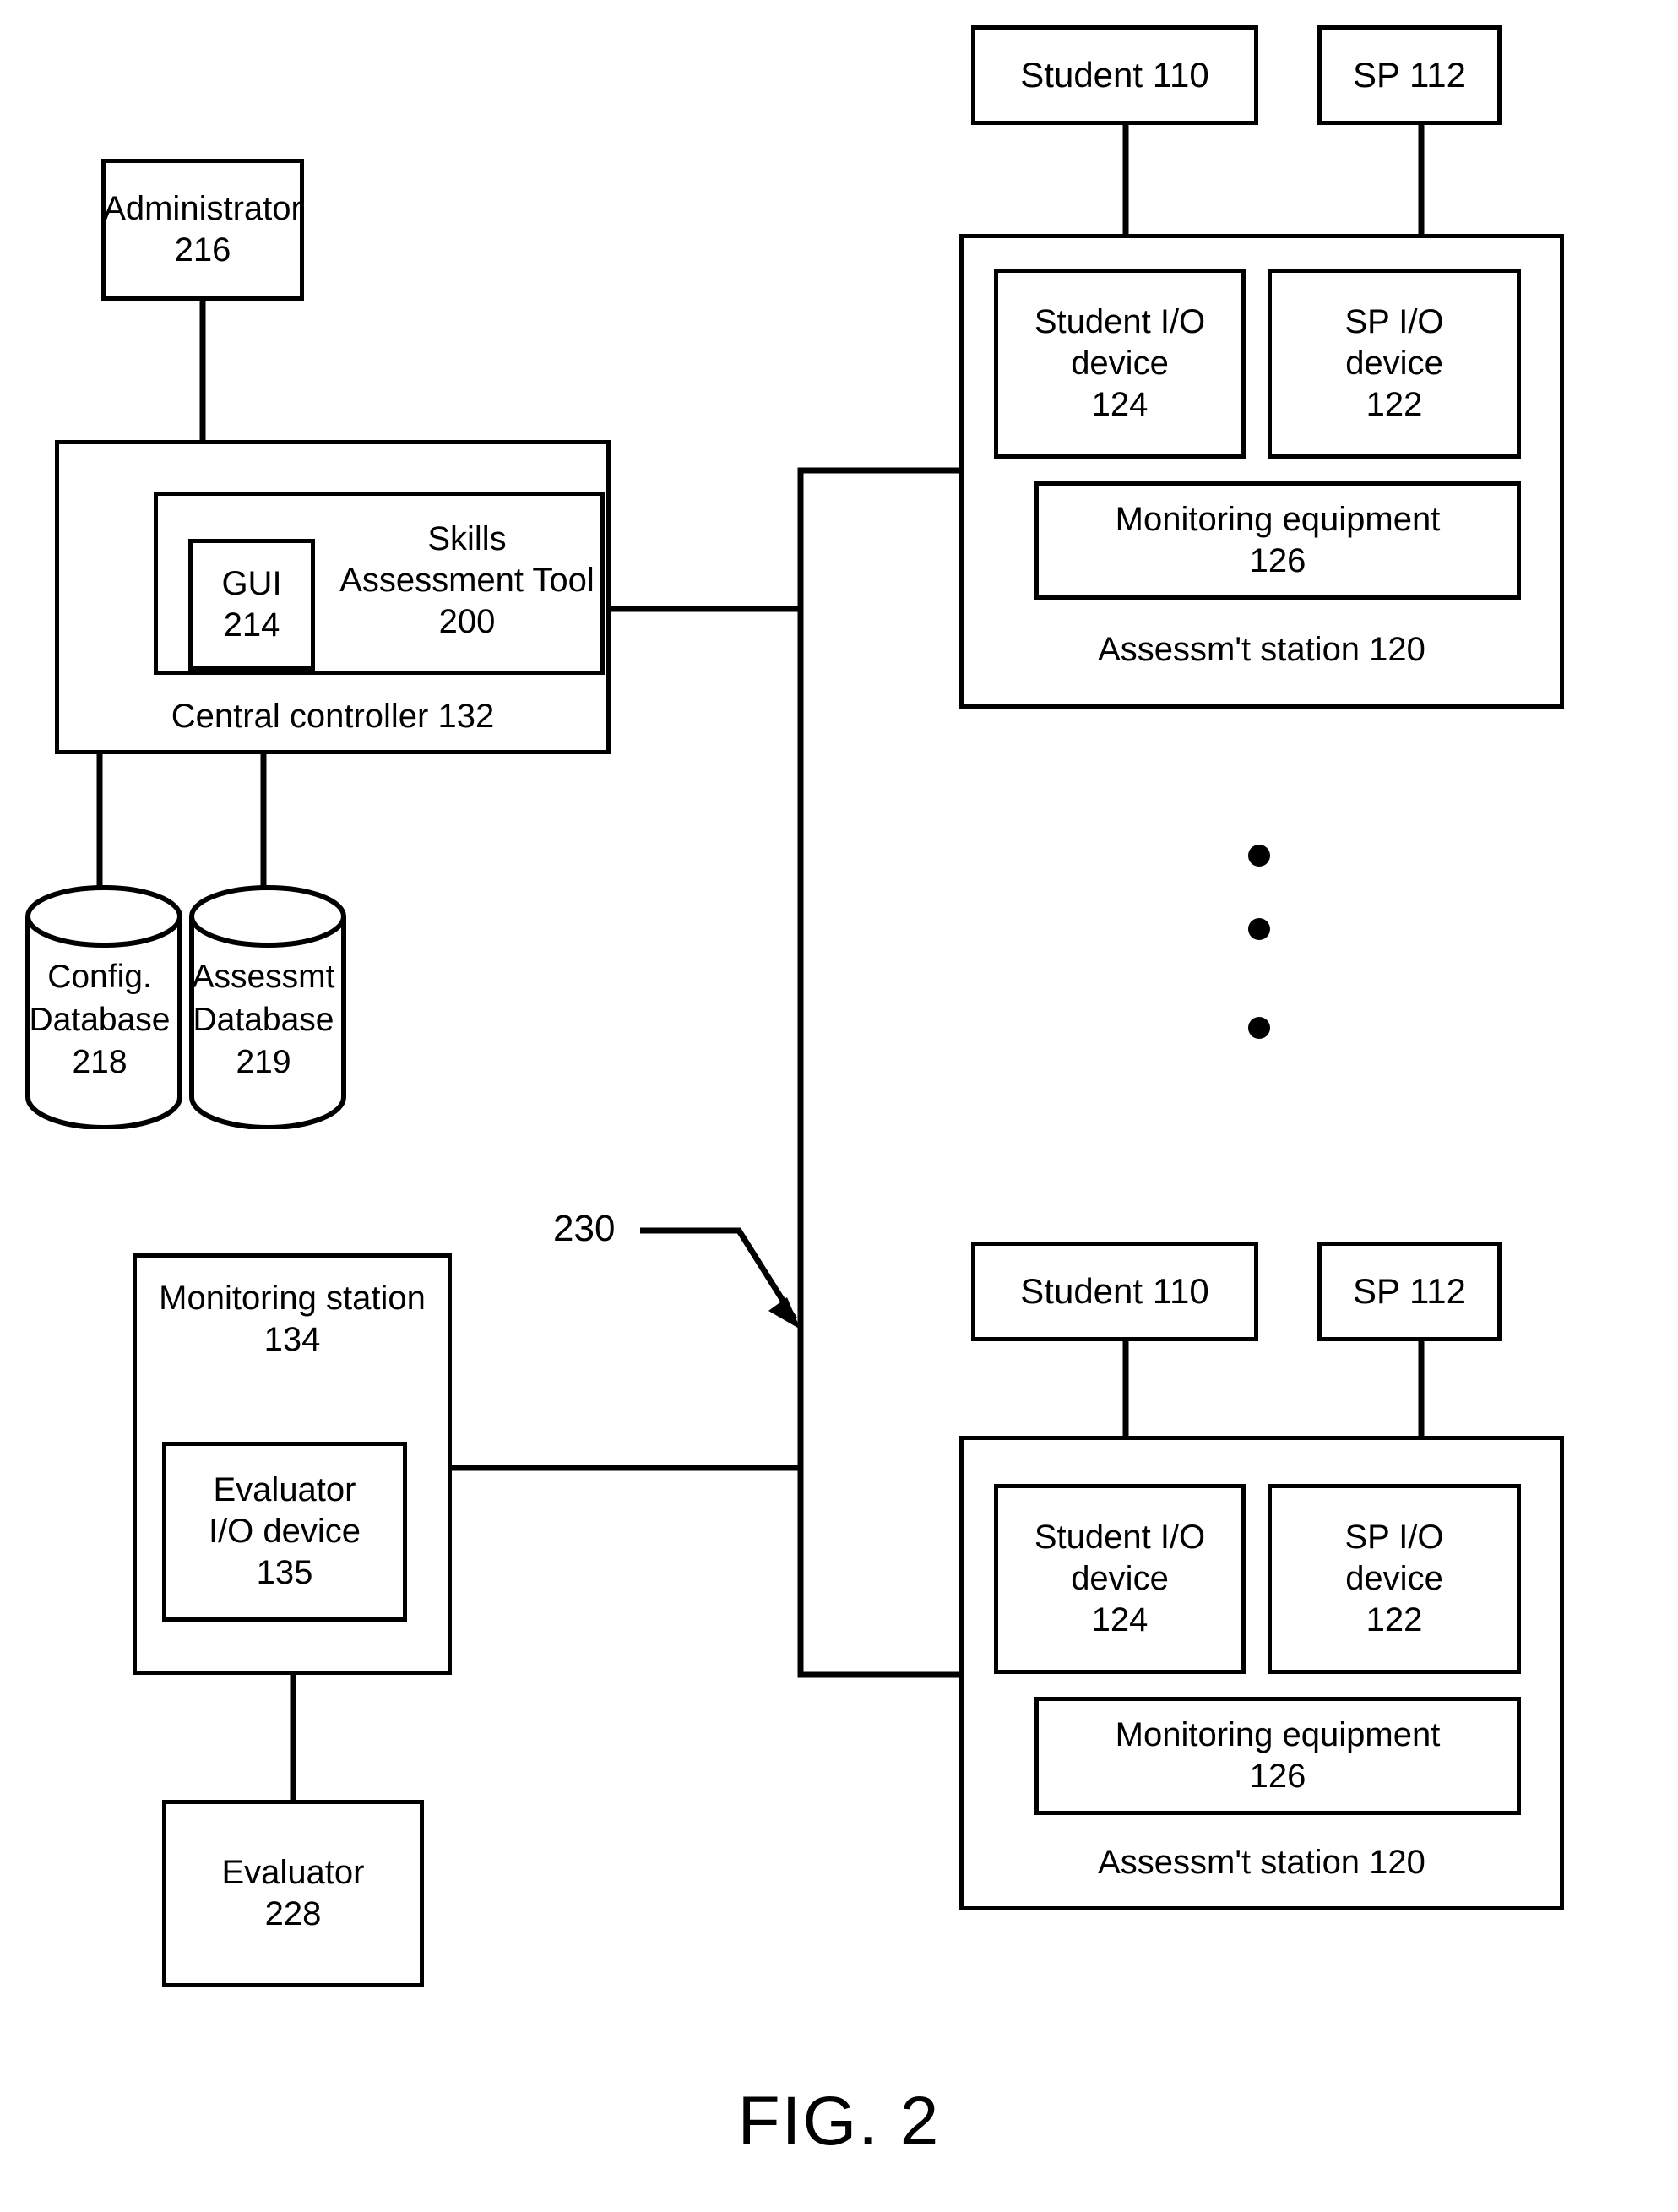 The width and height of the screenshot is (1678, 2212). What do you see at coordinates (1409, 75) in the screenshot?
I see `station-1-sp-box: SP 112` at bounding box center [1409, 75].